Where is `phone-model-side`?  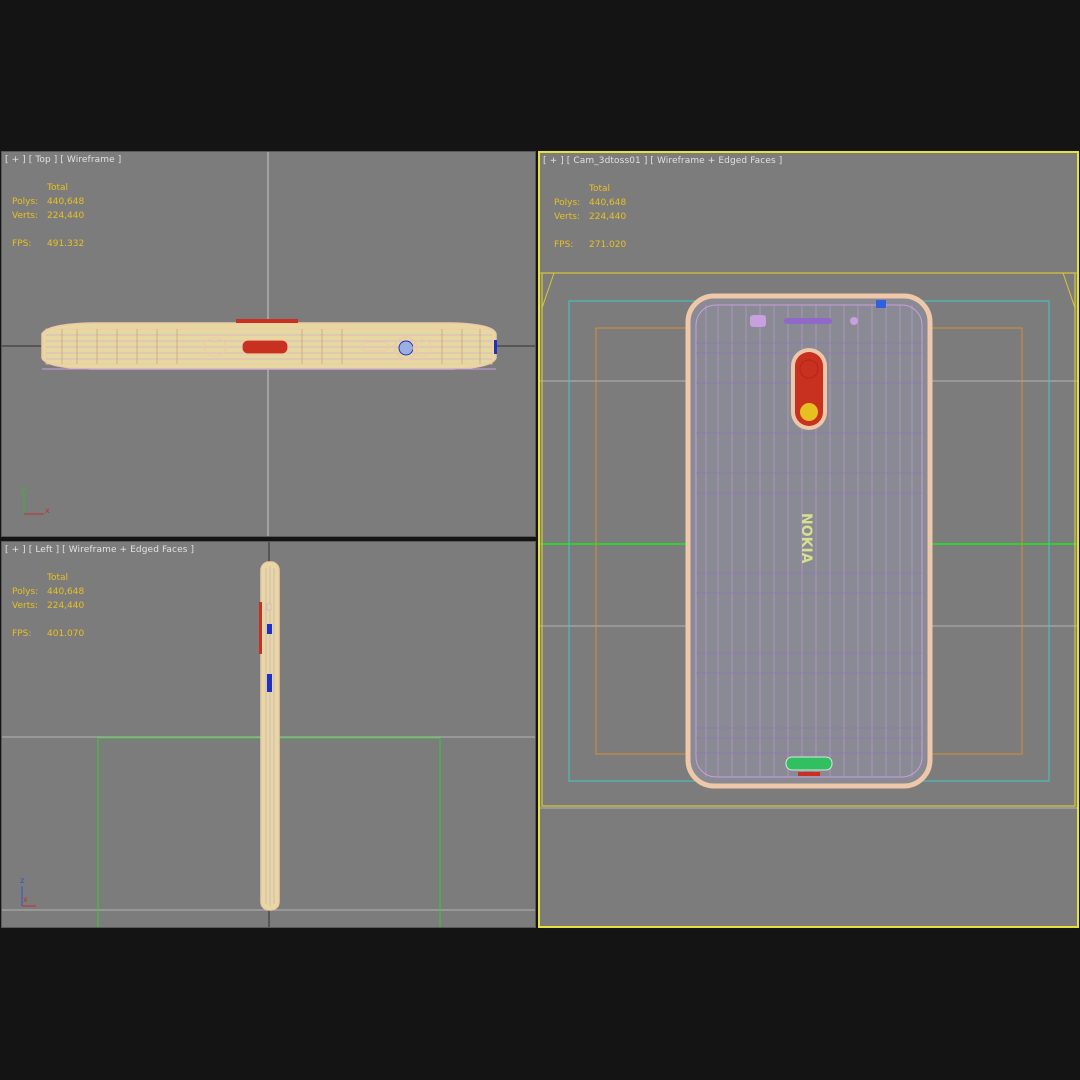 phone-model-side is located at coordinates (269, 736).